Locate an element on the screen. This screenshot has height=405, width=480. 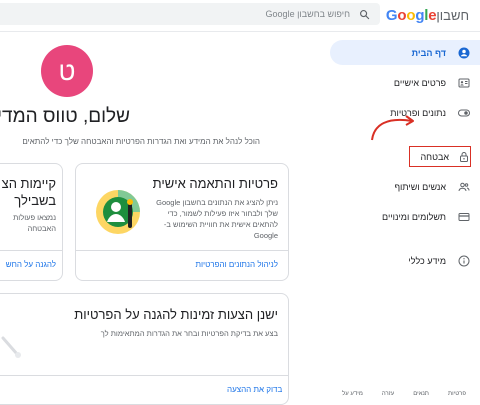
sidebar-item-label: אנשים ושיתוף is located at coordinates (420, 186).